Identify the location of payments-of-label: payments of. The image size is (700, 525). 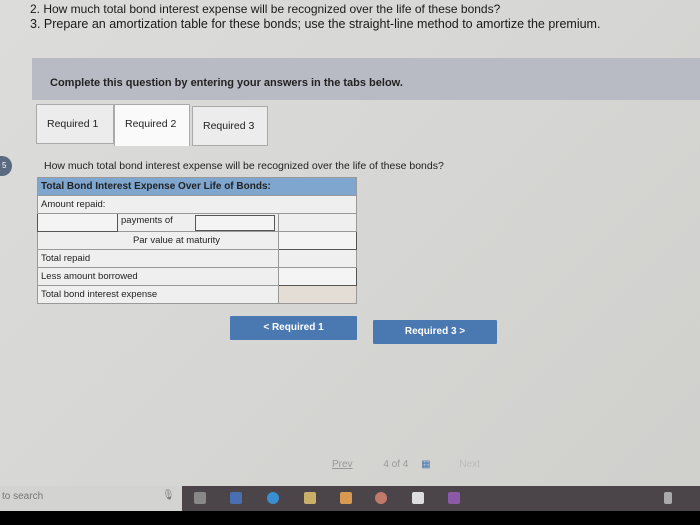
(198, 222).